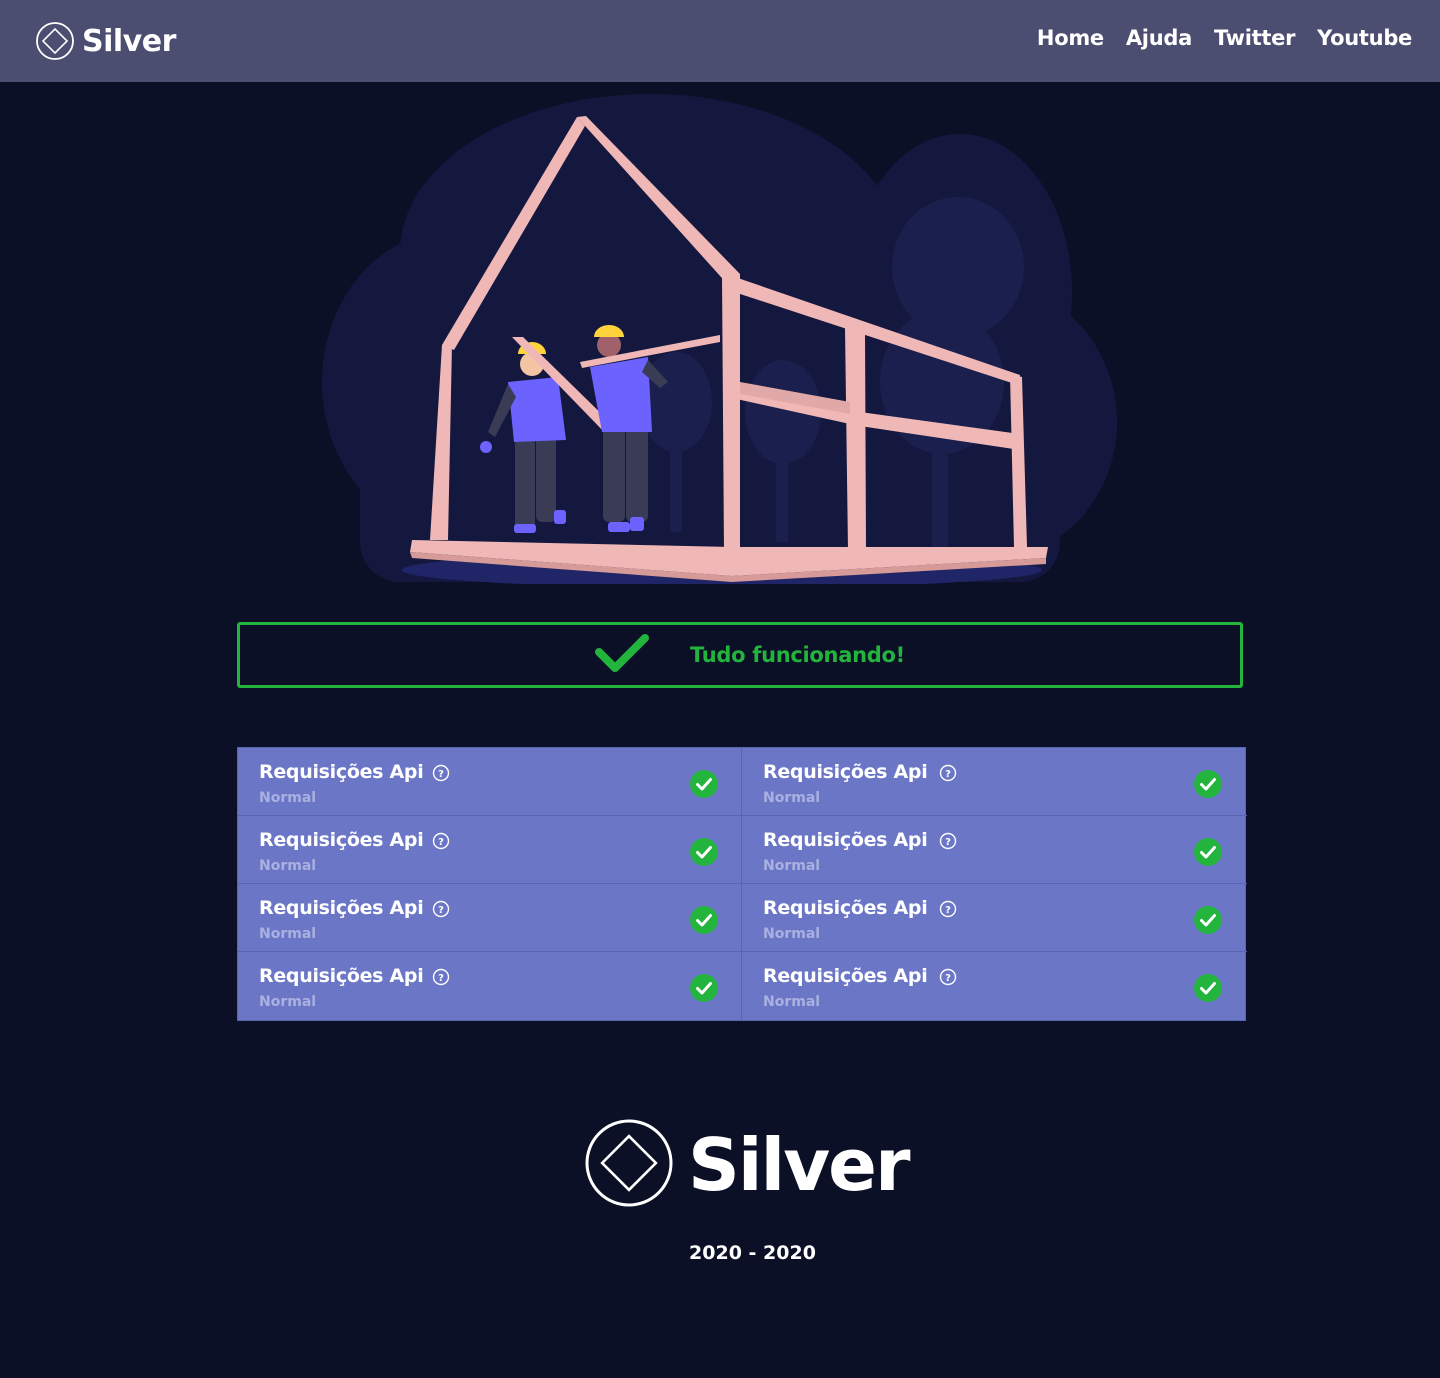 The height and width of the screenshot is (1378, 1440). I want to click on brand-link: Silver, so click(105, 41).